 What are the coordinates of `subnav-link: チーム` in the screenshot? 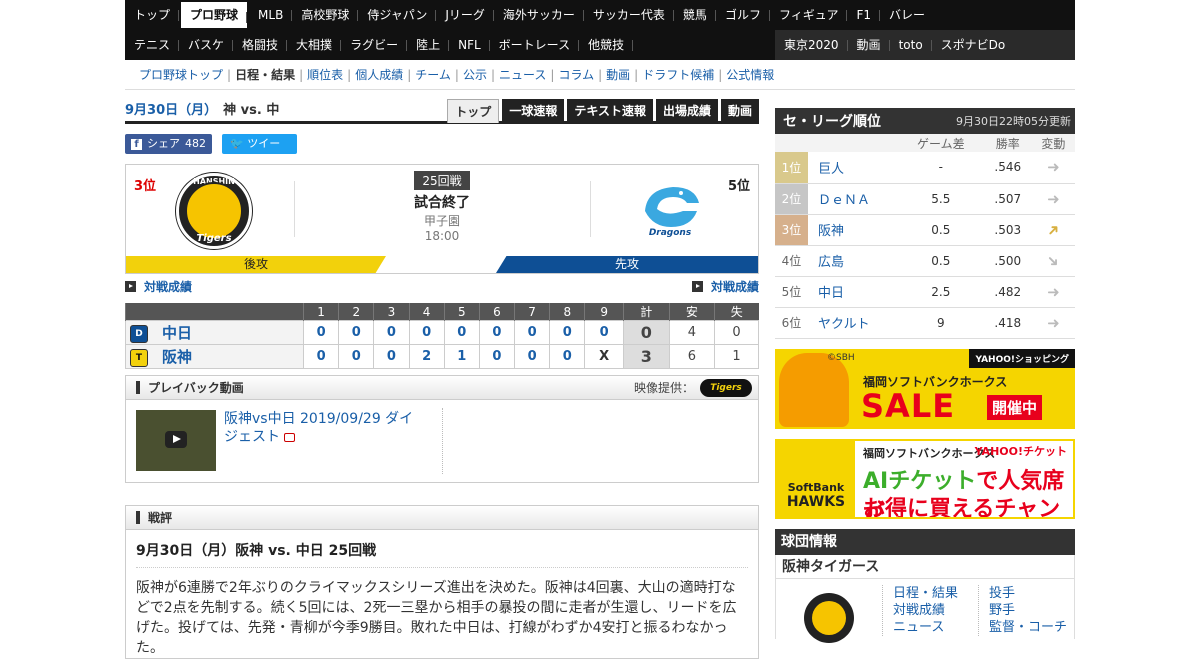 It's located at (433, 74).